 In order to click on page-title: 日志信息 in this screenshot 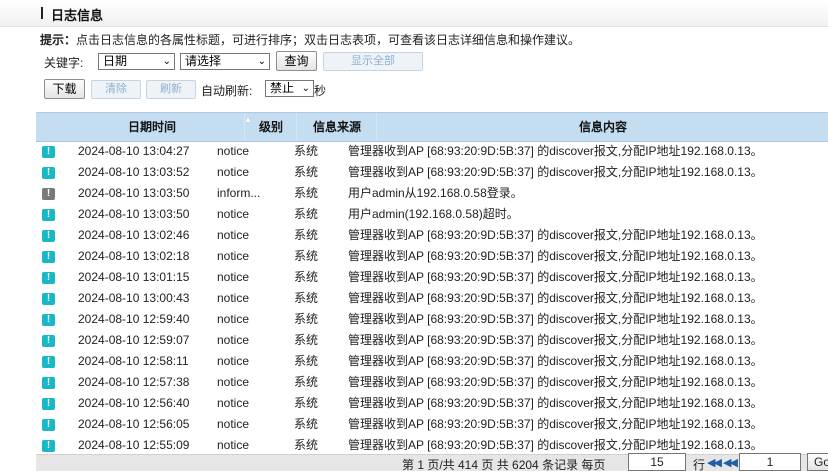, I will do `click(77, 15)`.